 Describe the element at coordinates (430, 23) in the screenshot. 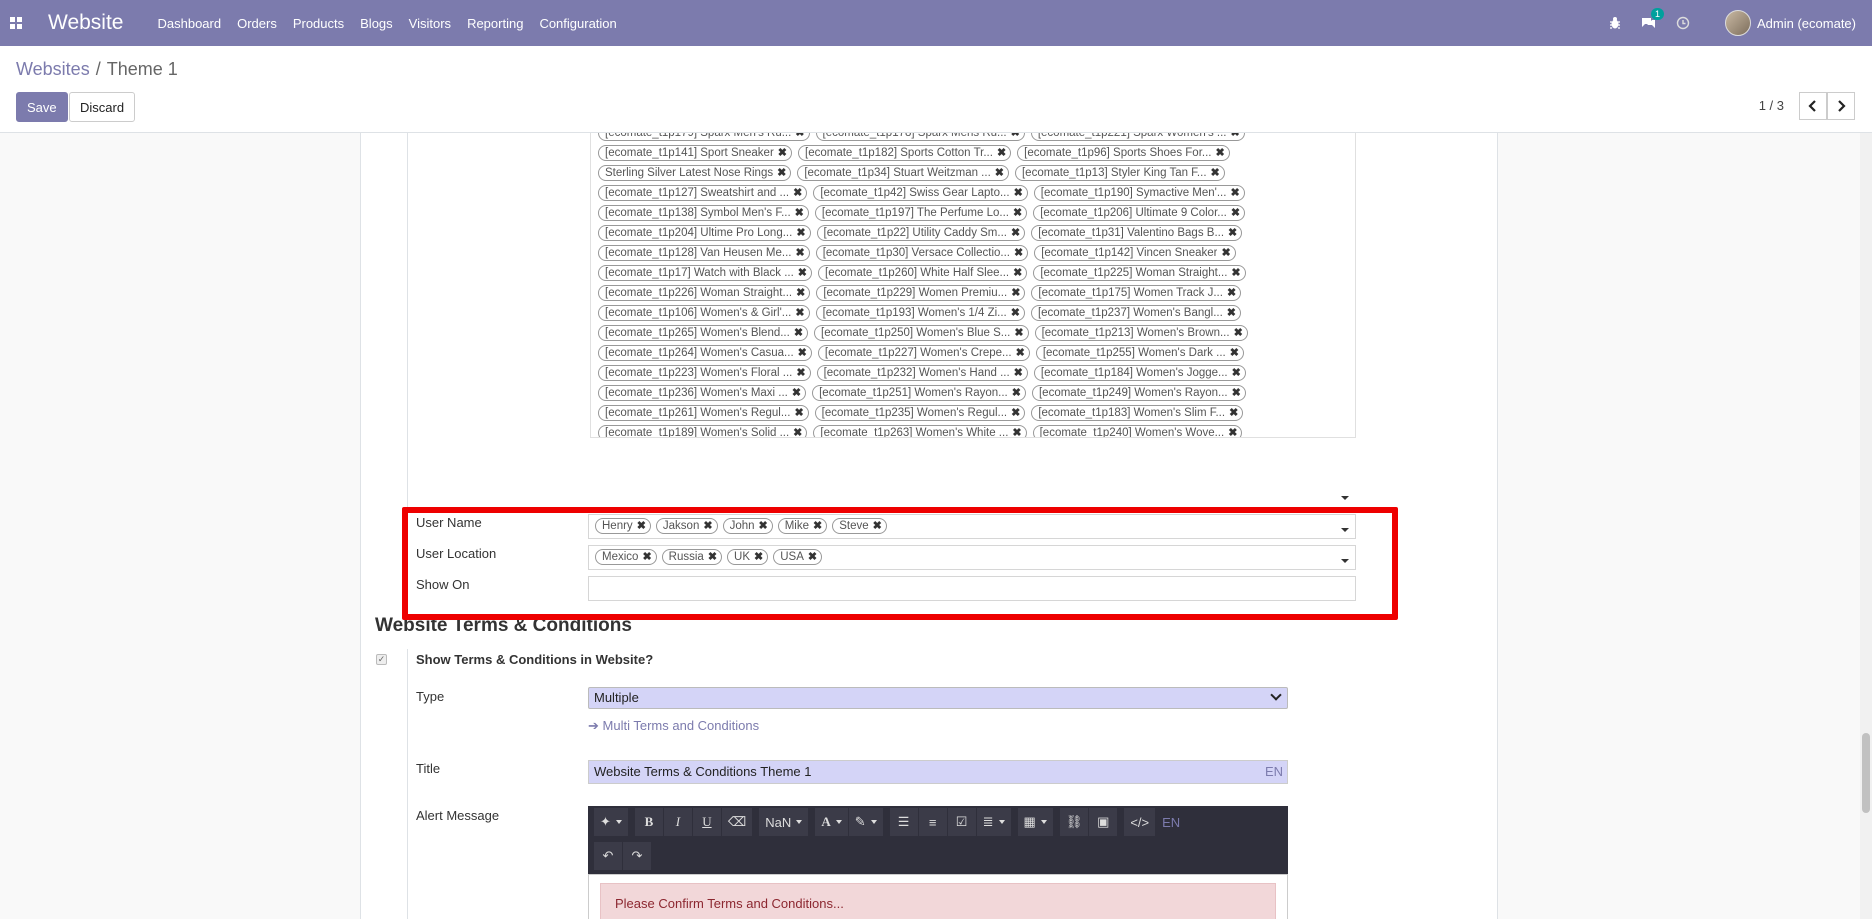

I see `menu-visitors: Visitors` at that location.